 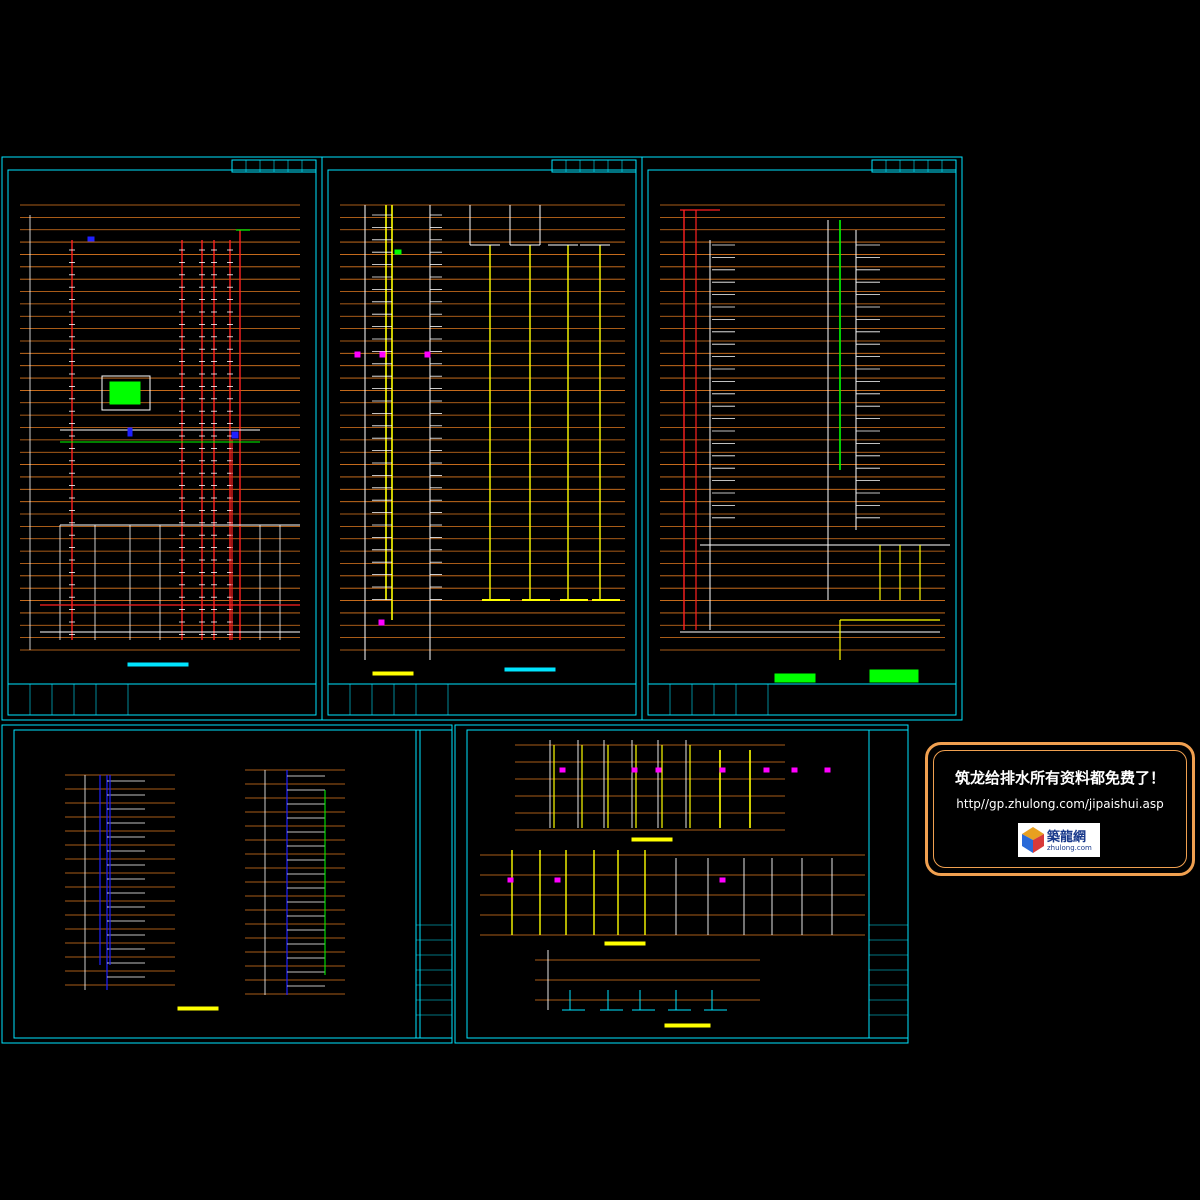 What do you see at coordinates (1059, 778) in the screenshot?
I see `promo-title: 筑龙给排水所有资料都免费了！` at bounding box center [1059, 778].